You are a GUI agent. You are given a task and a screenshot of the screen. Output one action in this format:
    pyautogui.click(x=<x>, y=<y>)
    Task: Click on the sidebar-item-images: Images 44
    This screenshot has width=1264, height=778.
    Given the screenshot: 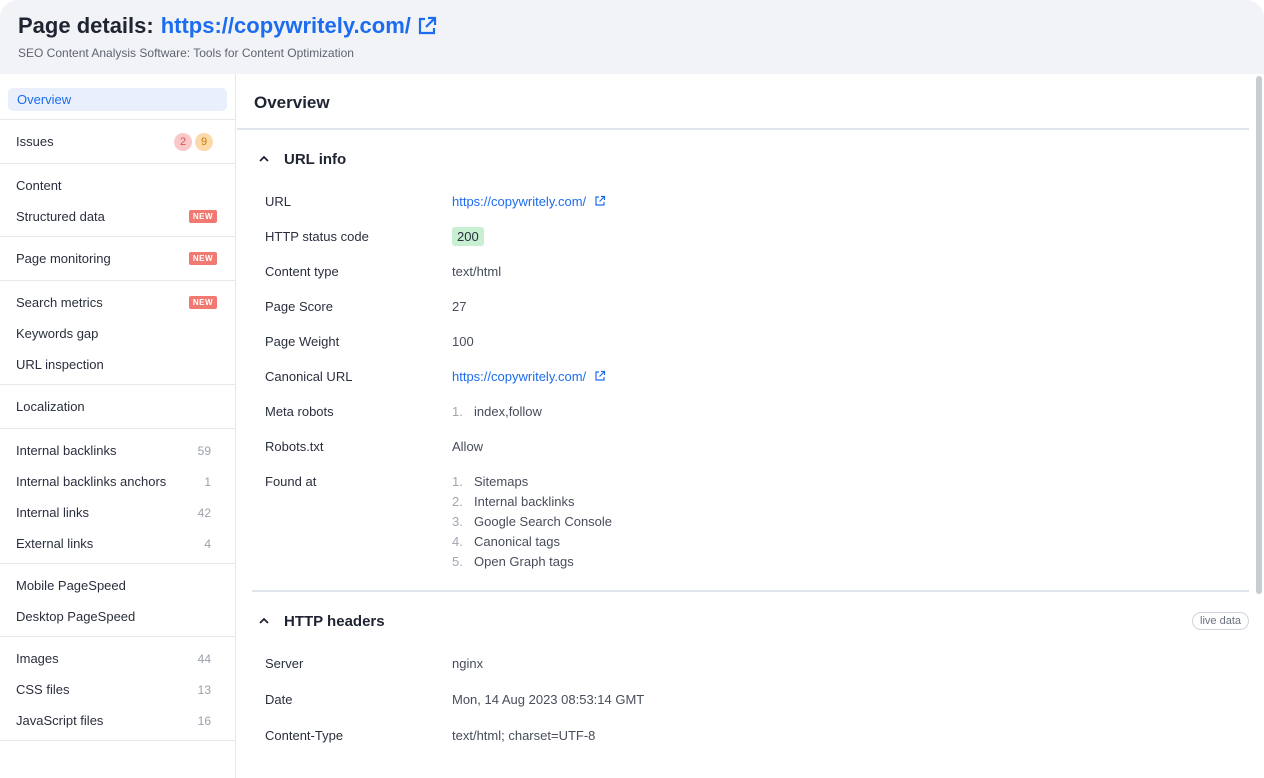 What is the action you would take?
    pyautogui.click(x=117, y=658)
    